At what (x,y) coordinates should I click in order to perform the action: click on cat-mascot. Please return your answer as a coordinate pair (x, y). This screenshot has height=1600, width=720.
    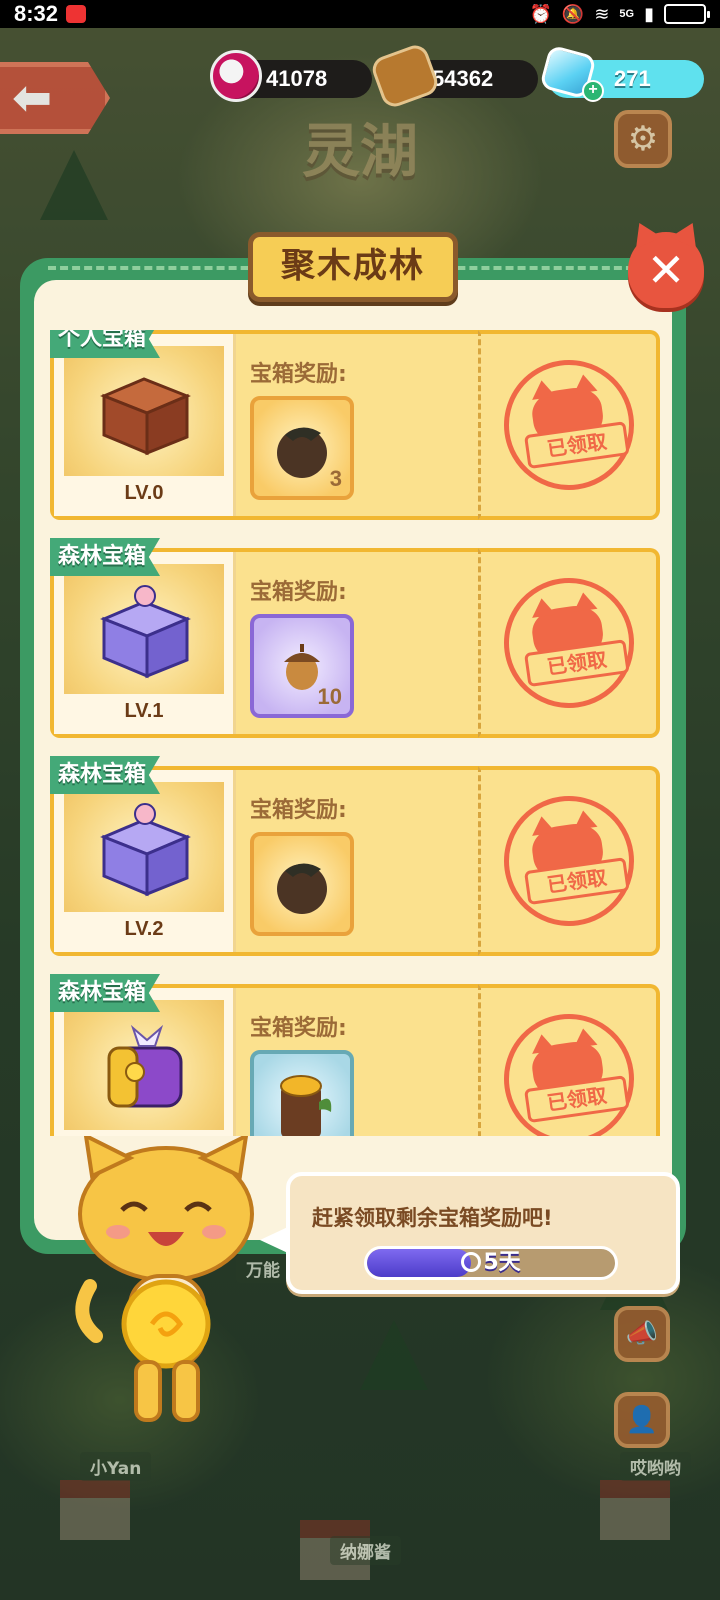
    Looking at the image, I should click on (164, 1279).